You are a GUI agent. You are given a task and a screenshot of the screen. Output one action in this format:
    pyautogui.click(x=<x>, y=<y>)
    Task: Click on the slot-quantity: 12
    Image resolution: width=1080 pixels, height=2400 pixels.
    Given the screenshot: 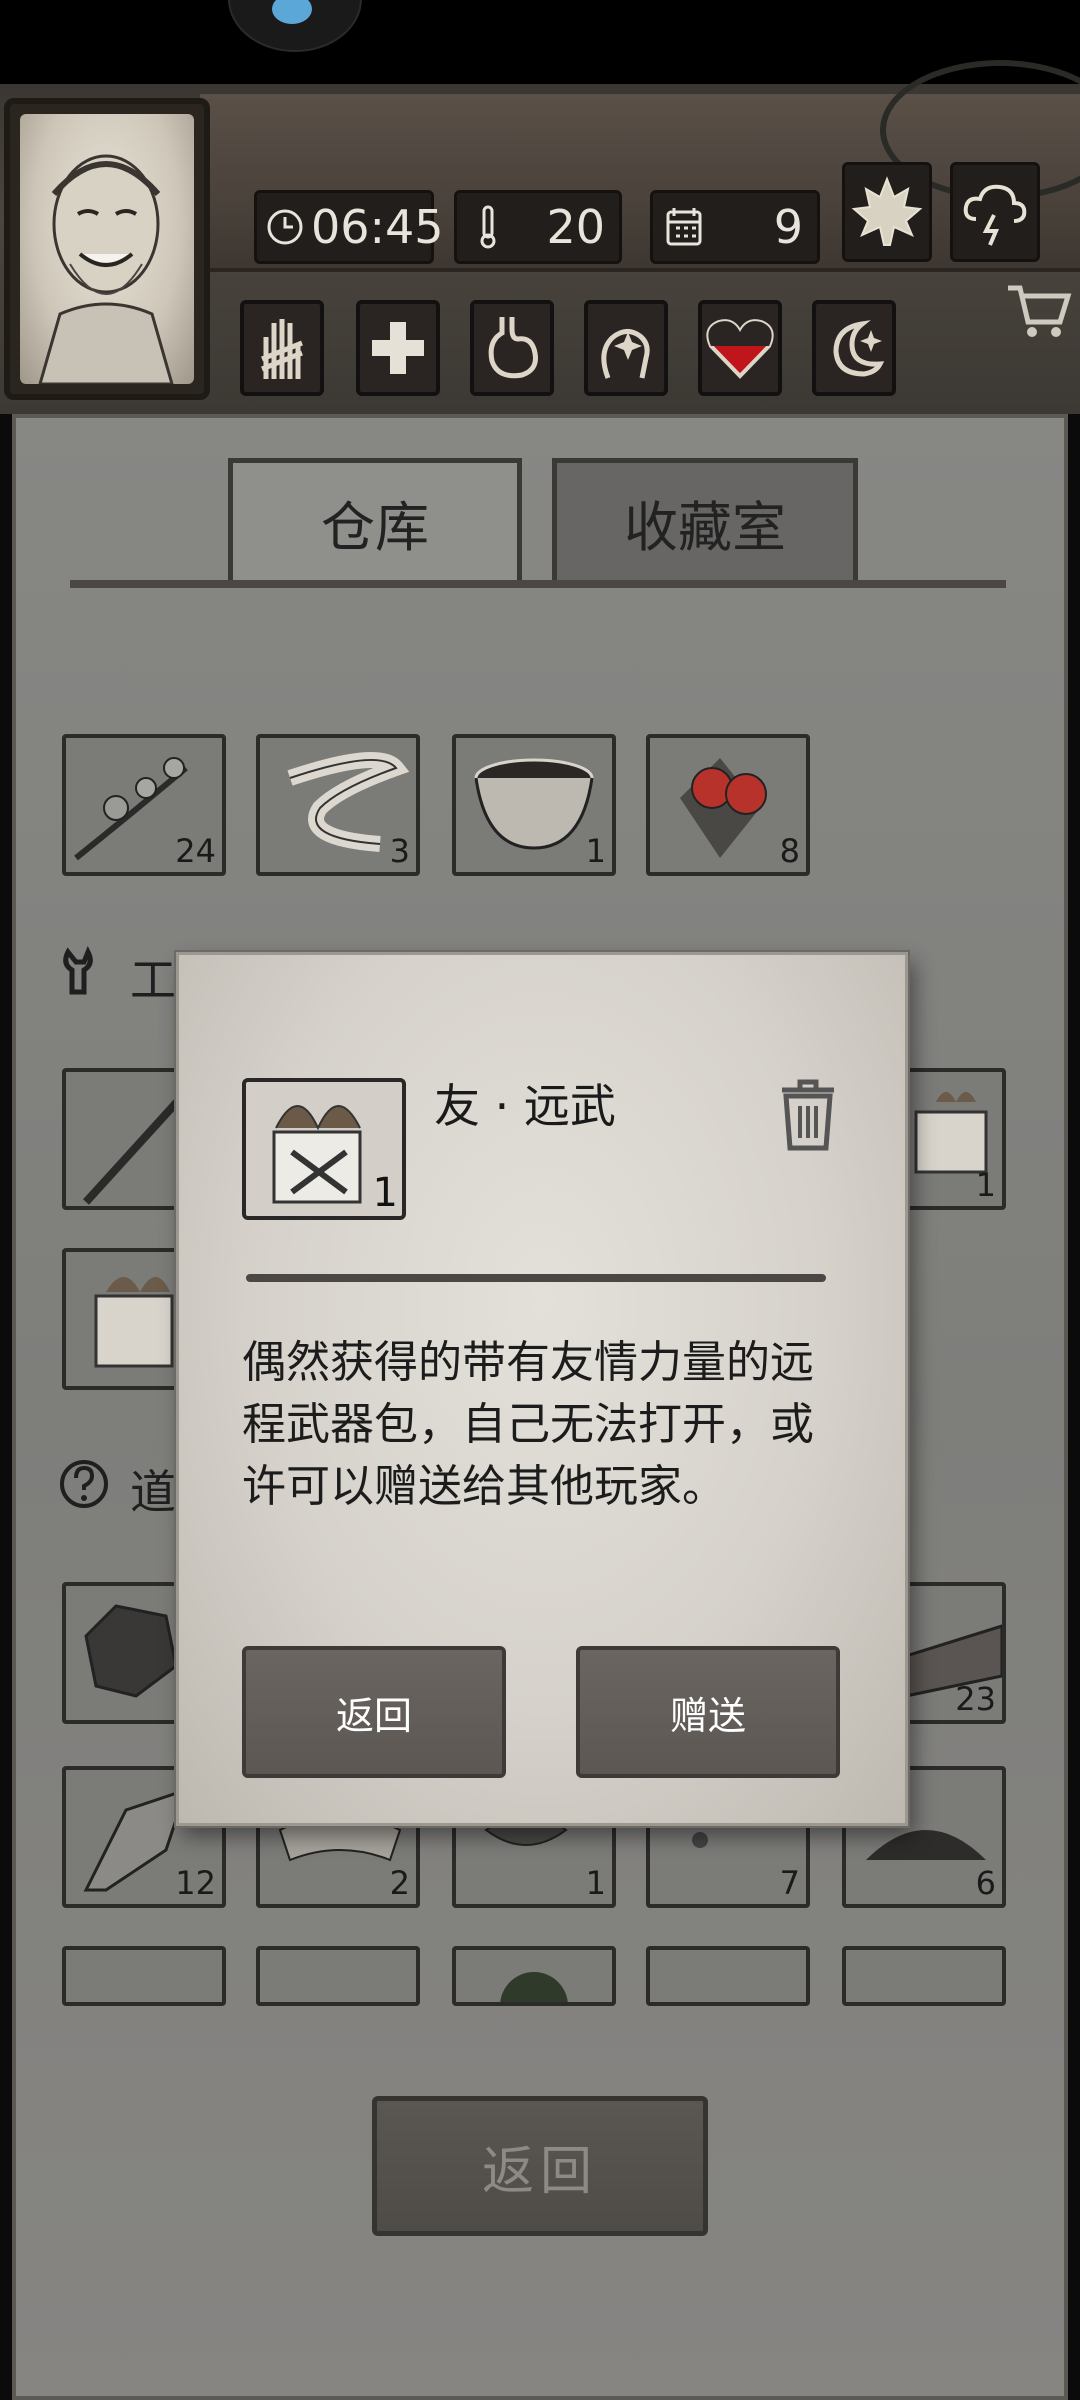 What is the action you would take?
    pyautogui.click(x=195, y=1883)
    